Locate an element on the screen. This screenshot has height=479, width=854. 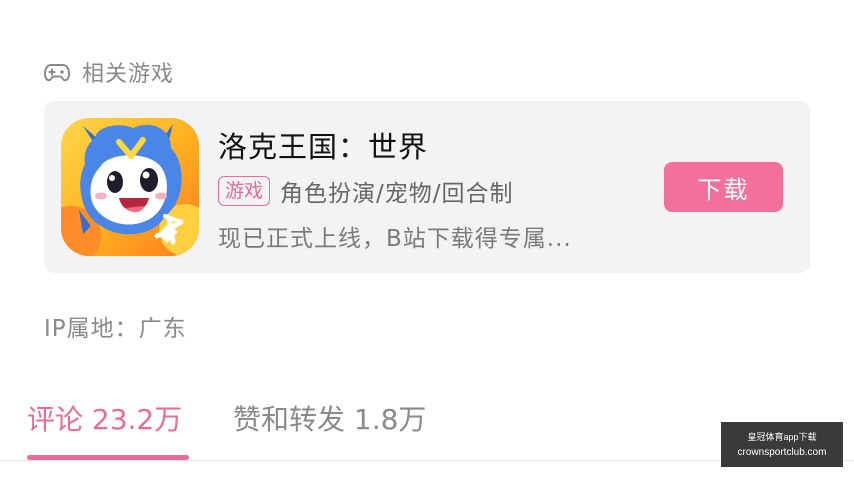
tab-comments: 评论 23.2万 is located at coordinates (104, 418).